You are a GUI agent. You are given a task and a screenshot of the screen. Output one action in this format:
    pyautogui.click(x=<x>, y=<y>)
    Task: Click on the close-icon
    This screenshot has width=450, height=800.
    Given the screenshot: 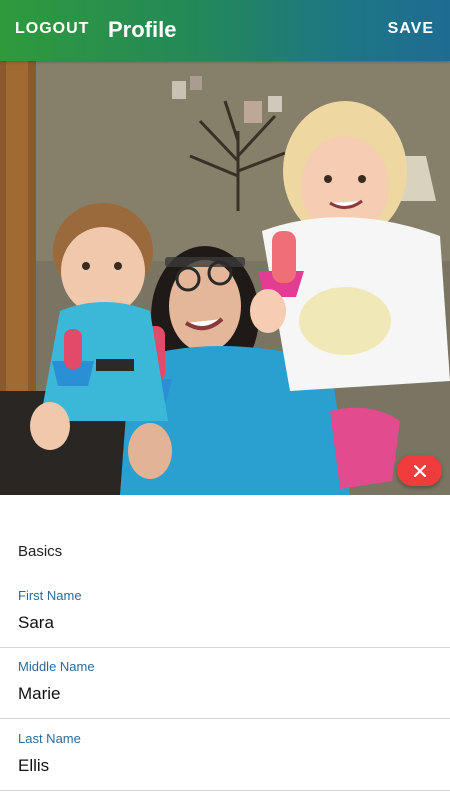 What is the action you would take?
    pyautogui.click(x=419, y=470)
    